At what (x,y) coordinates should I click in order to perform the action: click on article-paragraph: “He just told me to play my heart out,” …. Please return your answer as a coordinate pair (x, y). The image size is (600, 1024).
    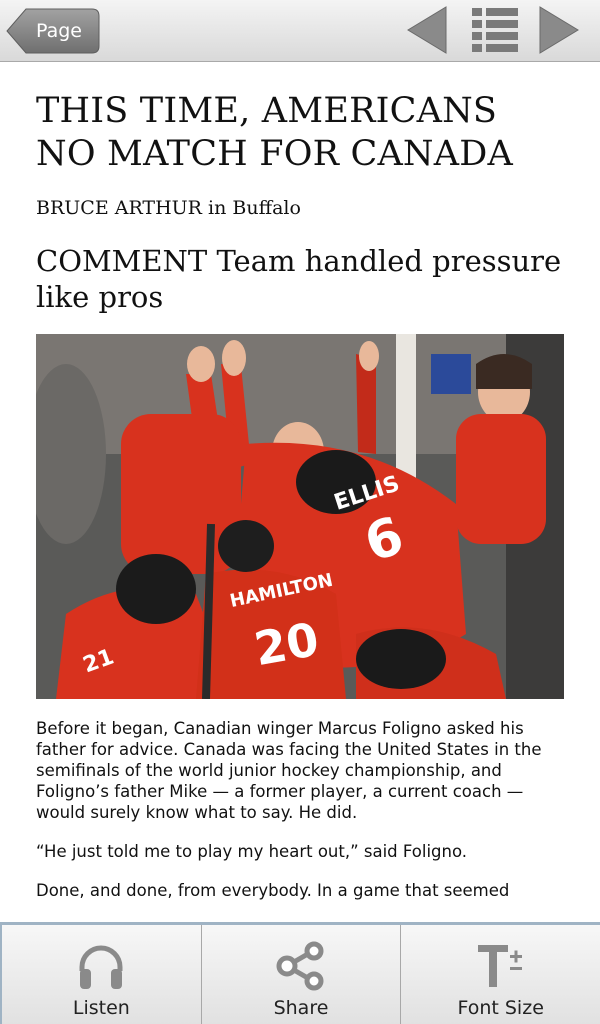
    Looking at the image, I should click on (252, 851).